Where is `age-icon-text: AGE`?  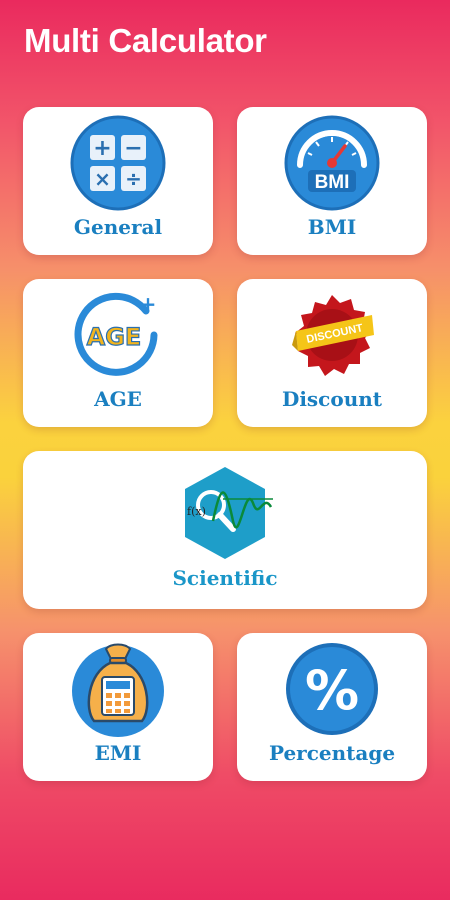
age-icon-text: AGE is located at coordinates (114, 337).